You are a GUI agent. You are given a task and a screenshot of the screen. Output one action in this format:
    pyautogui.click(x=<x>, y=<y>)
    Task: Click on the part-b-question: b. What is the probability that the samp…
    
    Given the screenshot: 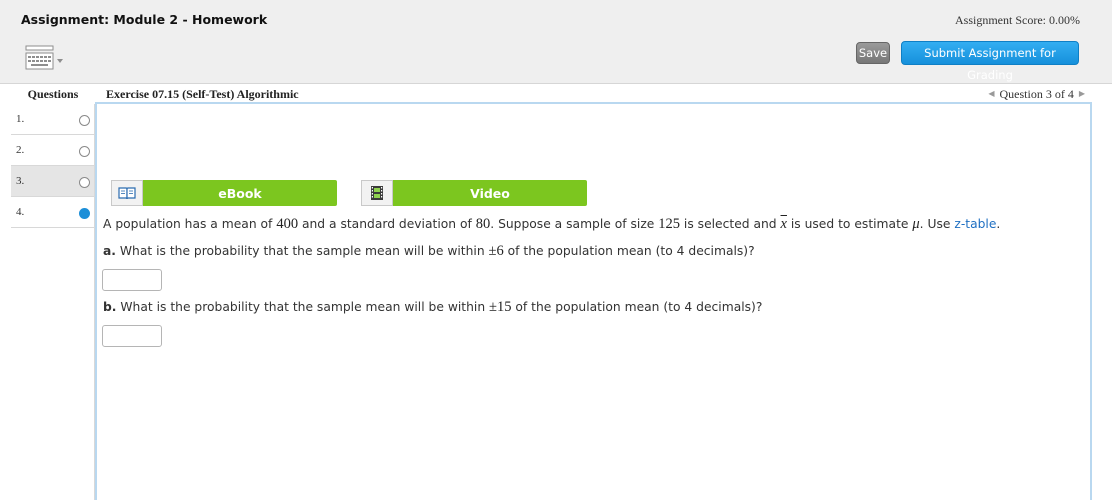 What is the action you would take?
    pyautogui.click(x=432, y=307)
    